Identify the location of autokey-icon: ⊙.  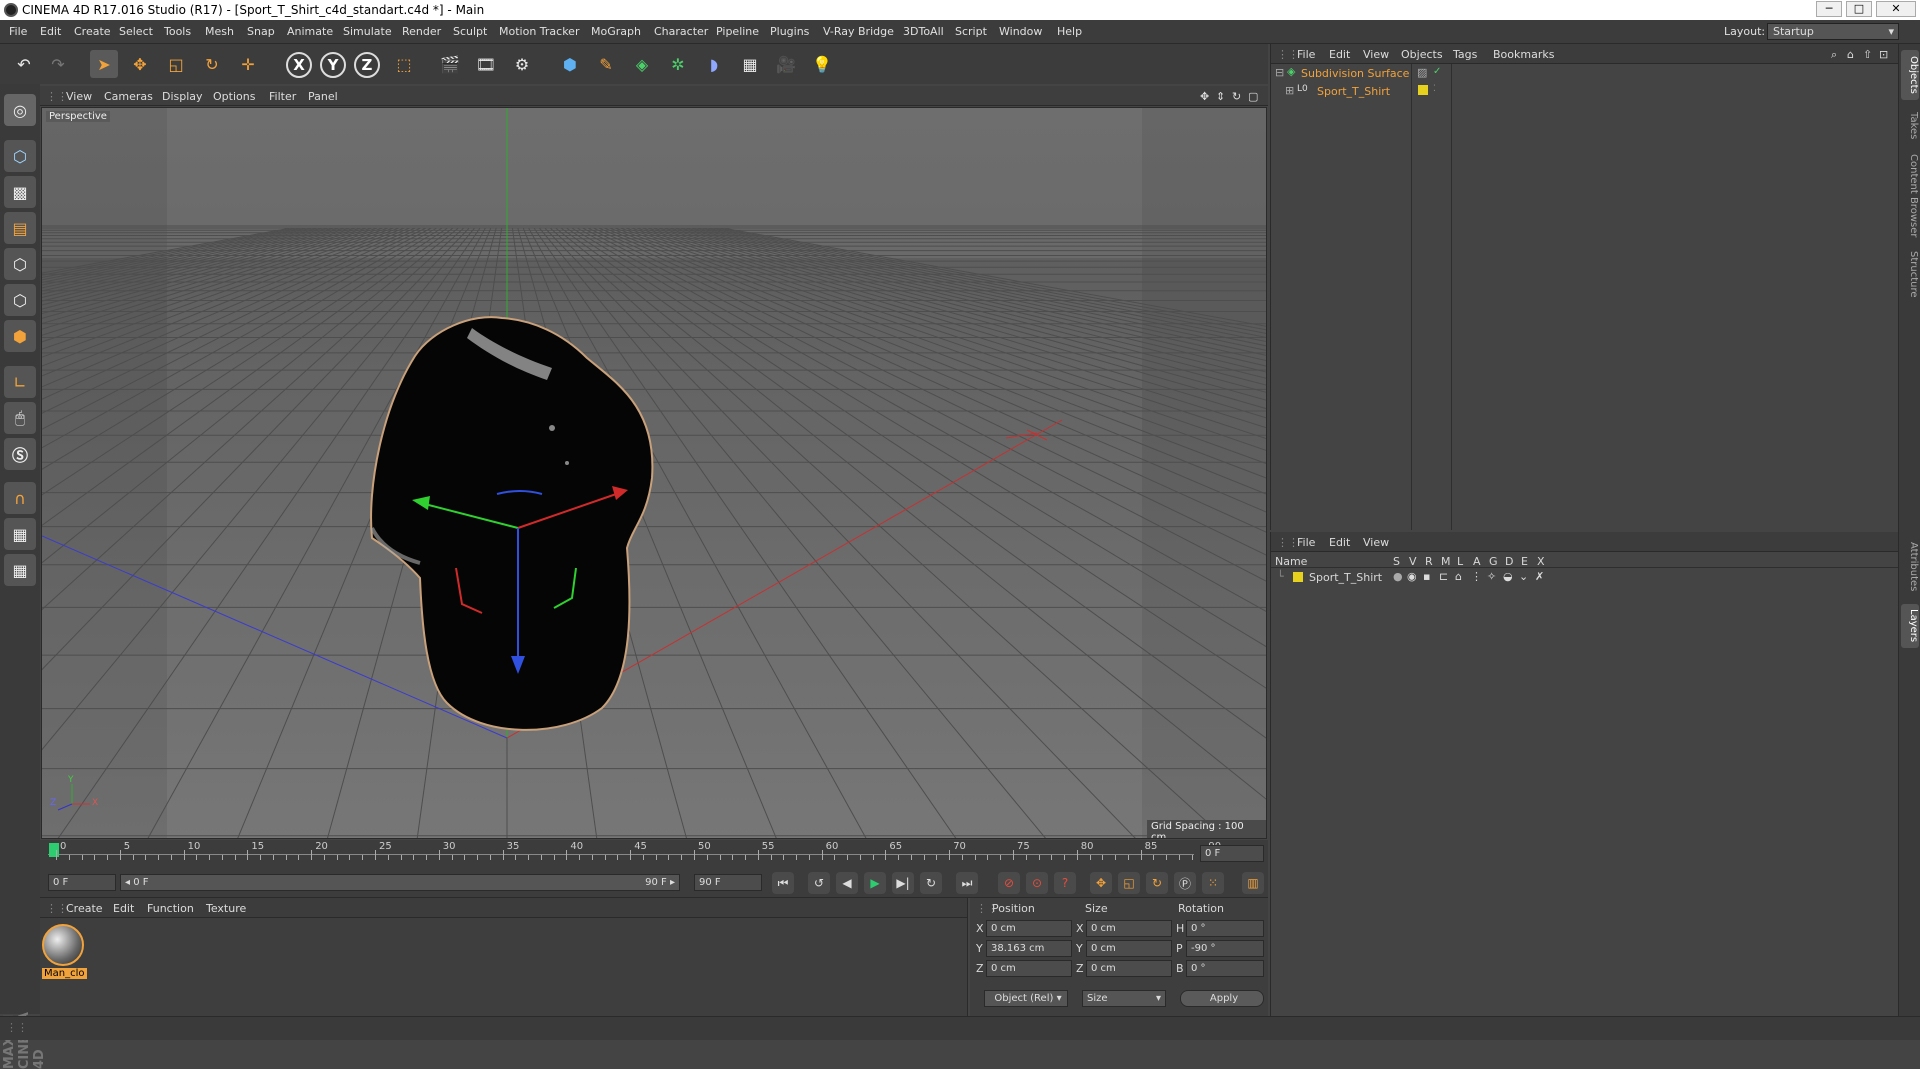
(1037, 883).